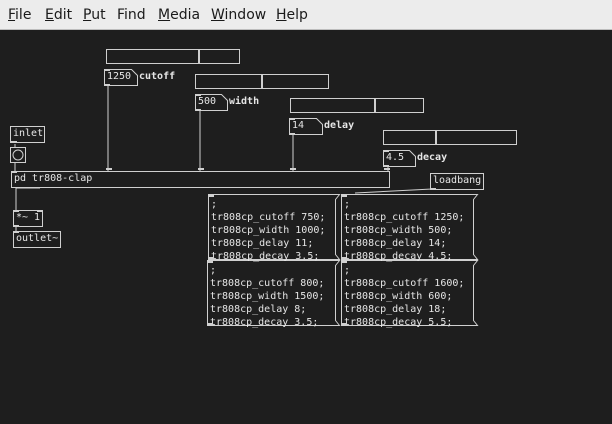 The height and width of the screenshot is (424, 612). What do you see at coordinates (292, 15) in the screenshot?
I see `menu-help: Help` at bounding box center [292, 15].